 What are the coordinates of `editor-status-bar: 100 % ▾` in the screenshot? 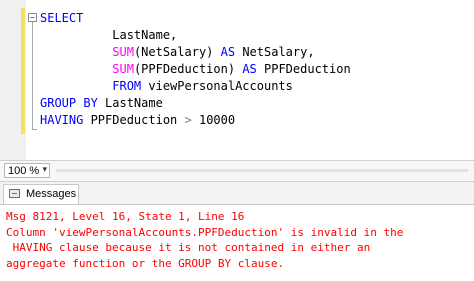 It's located at (237, 171).